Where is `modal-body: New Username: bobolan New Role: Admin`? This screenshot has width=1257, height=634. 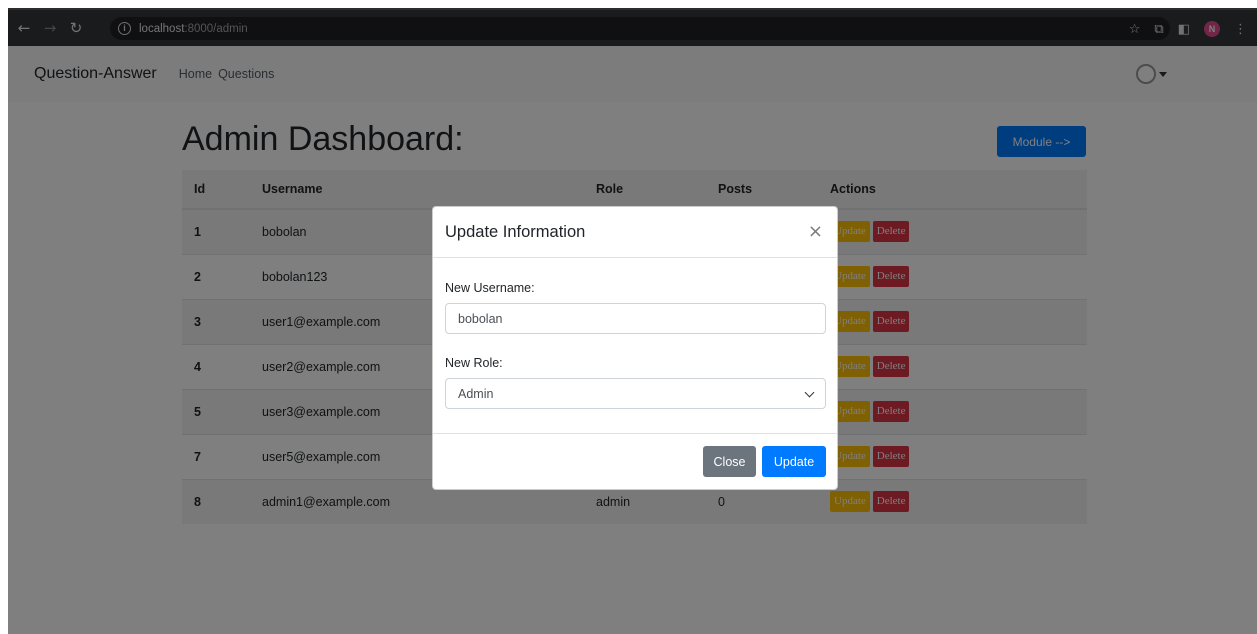
modal-body: New Username: bobolan New Role: Admin is located at coordinates (635, 346).